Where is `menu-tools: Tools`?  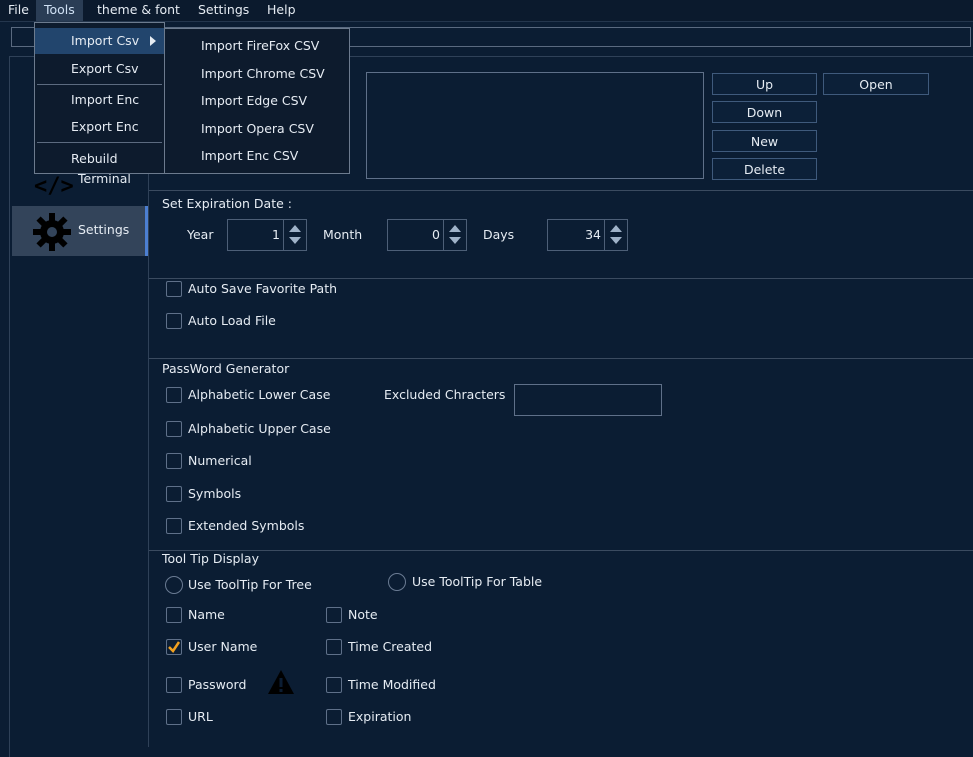 menu-tools: Tools is located at coordinates (59, 10).